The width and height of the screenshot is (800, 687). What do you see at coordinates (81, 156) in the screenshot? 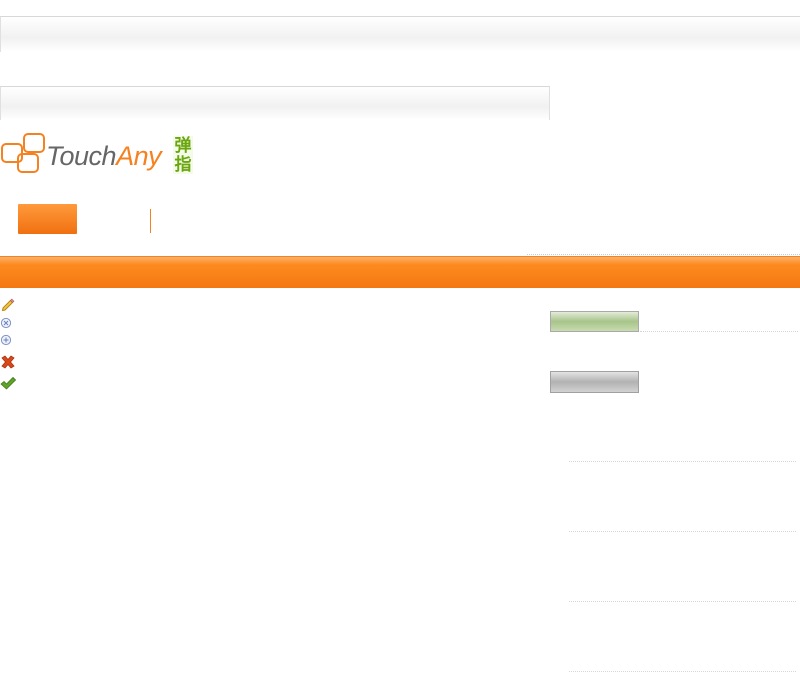
I see `logo-text-touch: Touch` at bounding box center [81, 156].